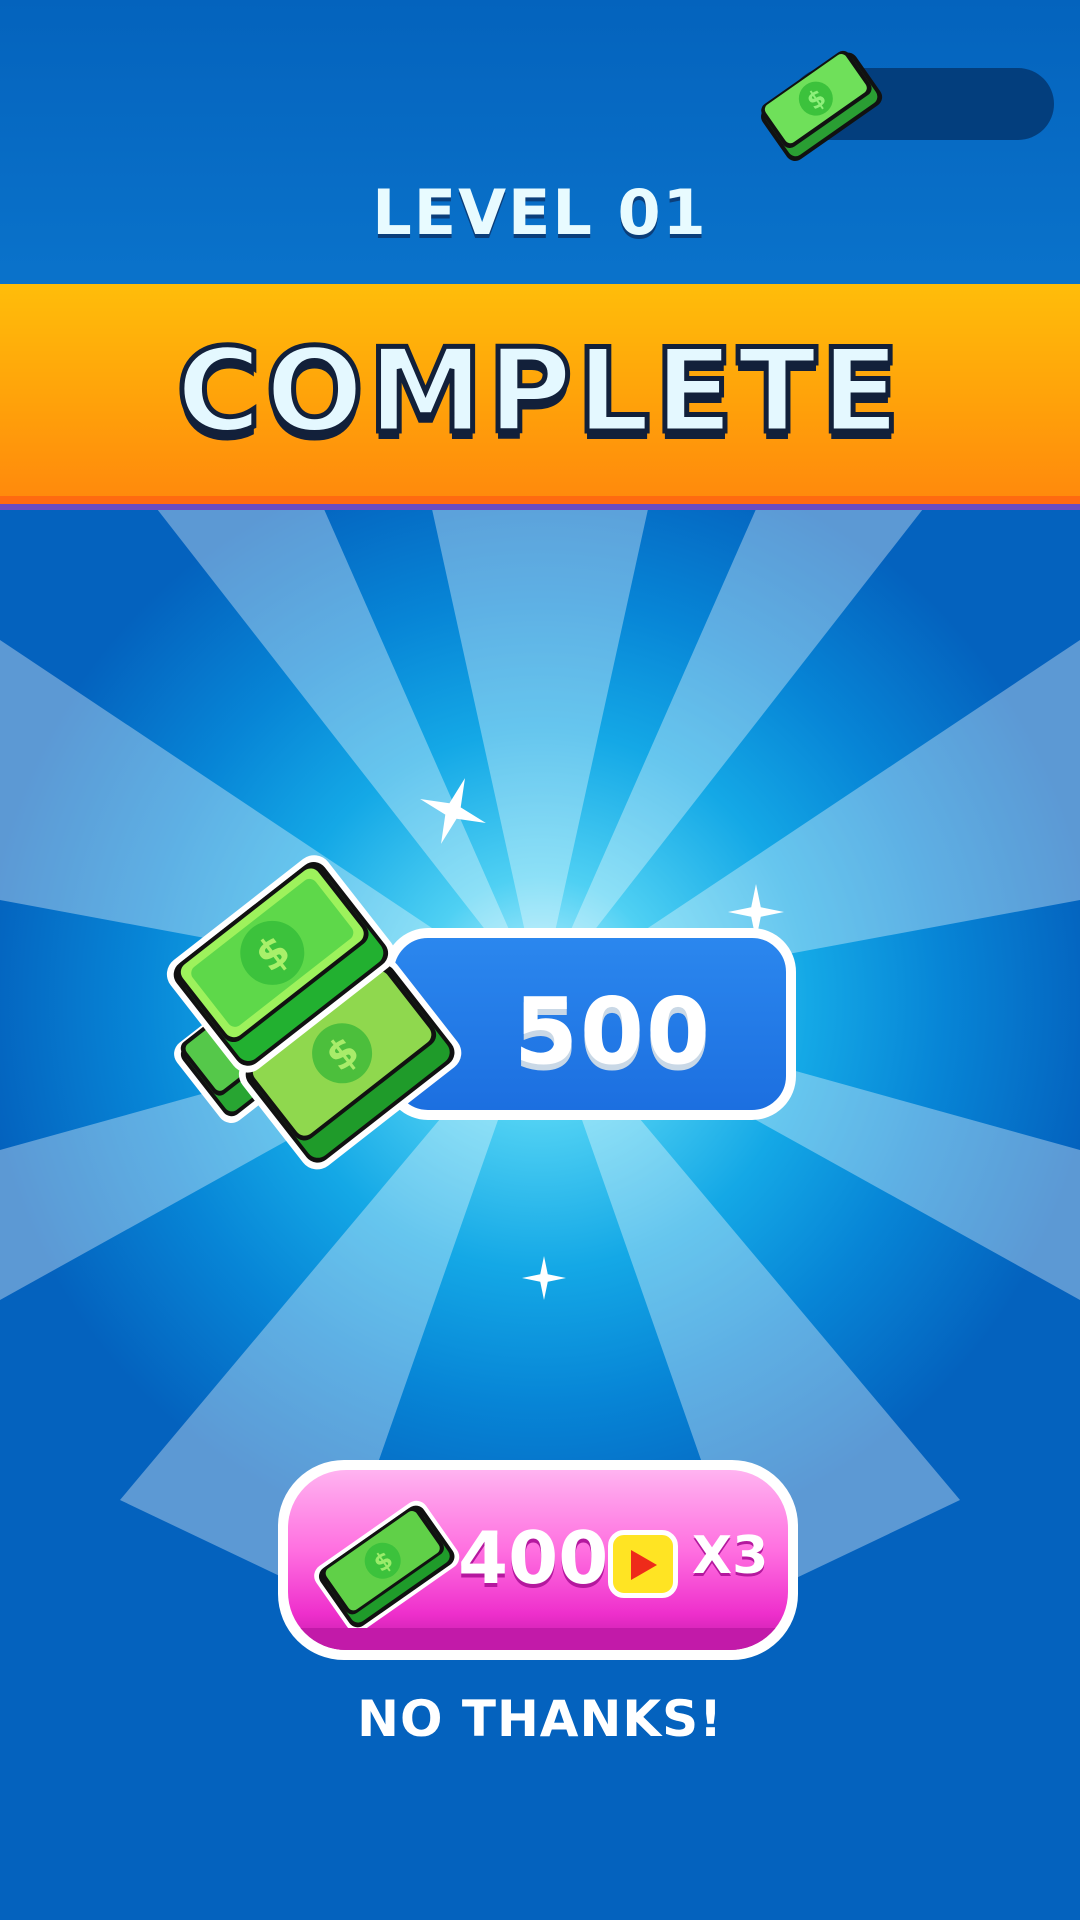  Describe the element at coordinates (540, 212) in the screenshot. I see `level-title: LEVEL 01` at that location.